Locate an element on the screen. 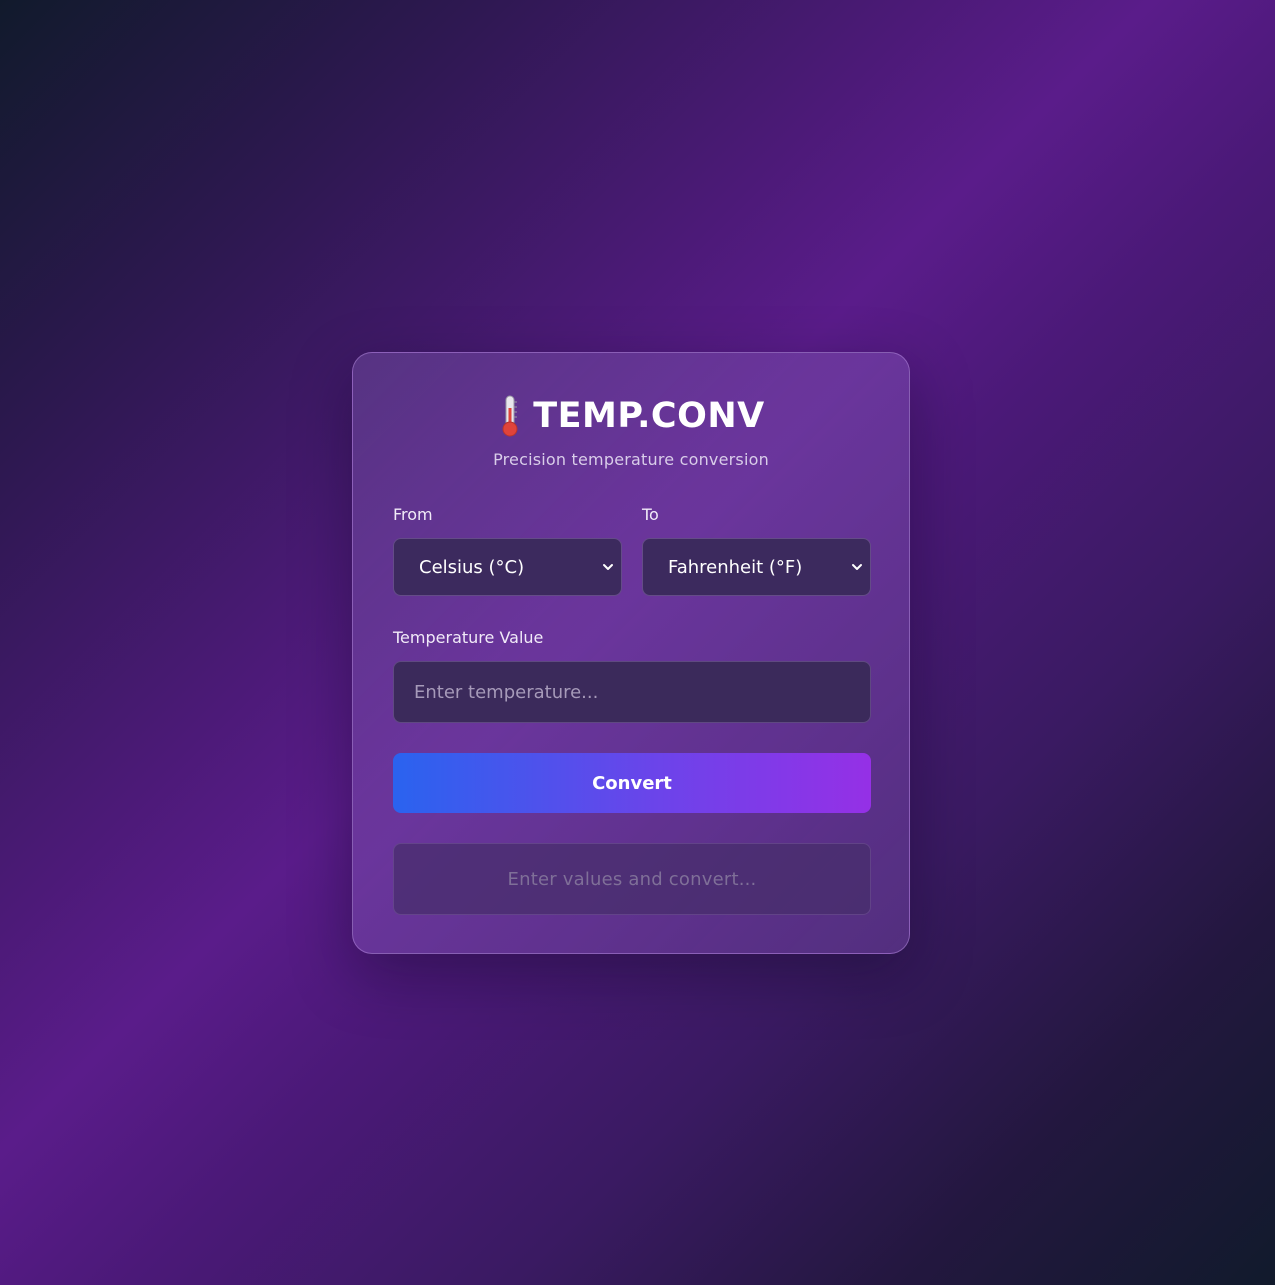 The height and width of the screenshot is (1285, 1275). thermometer-icon is located at coordinates (510, 416).